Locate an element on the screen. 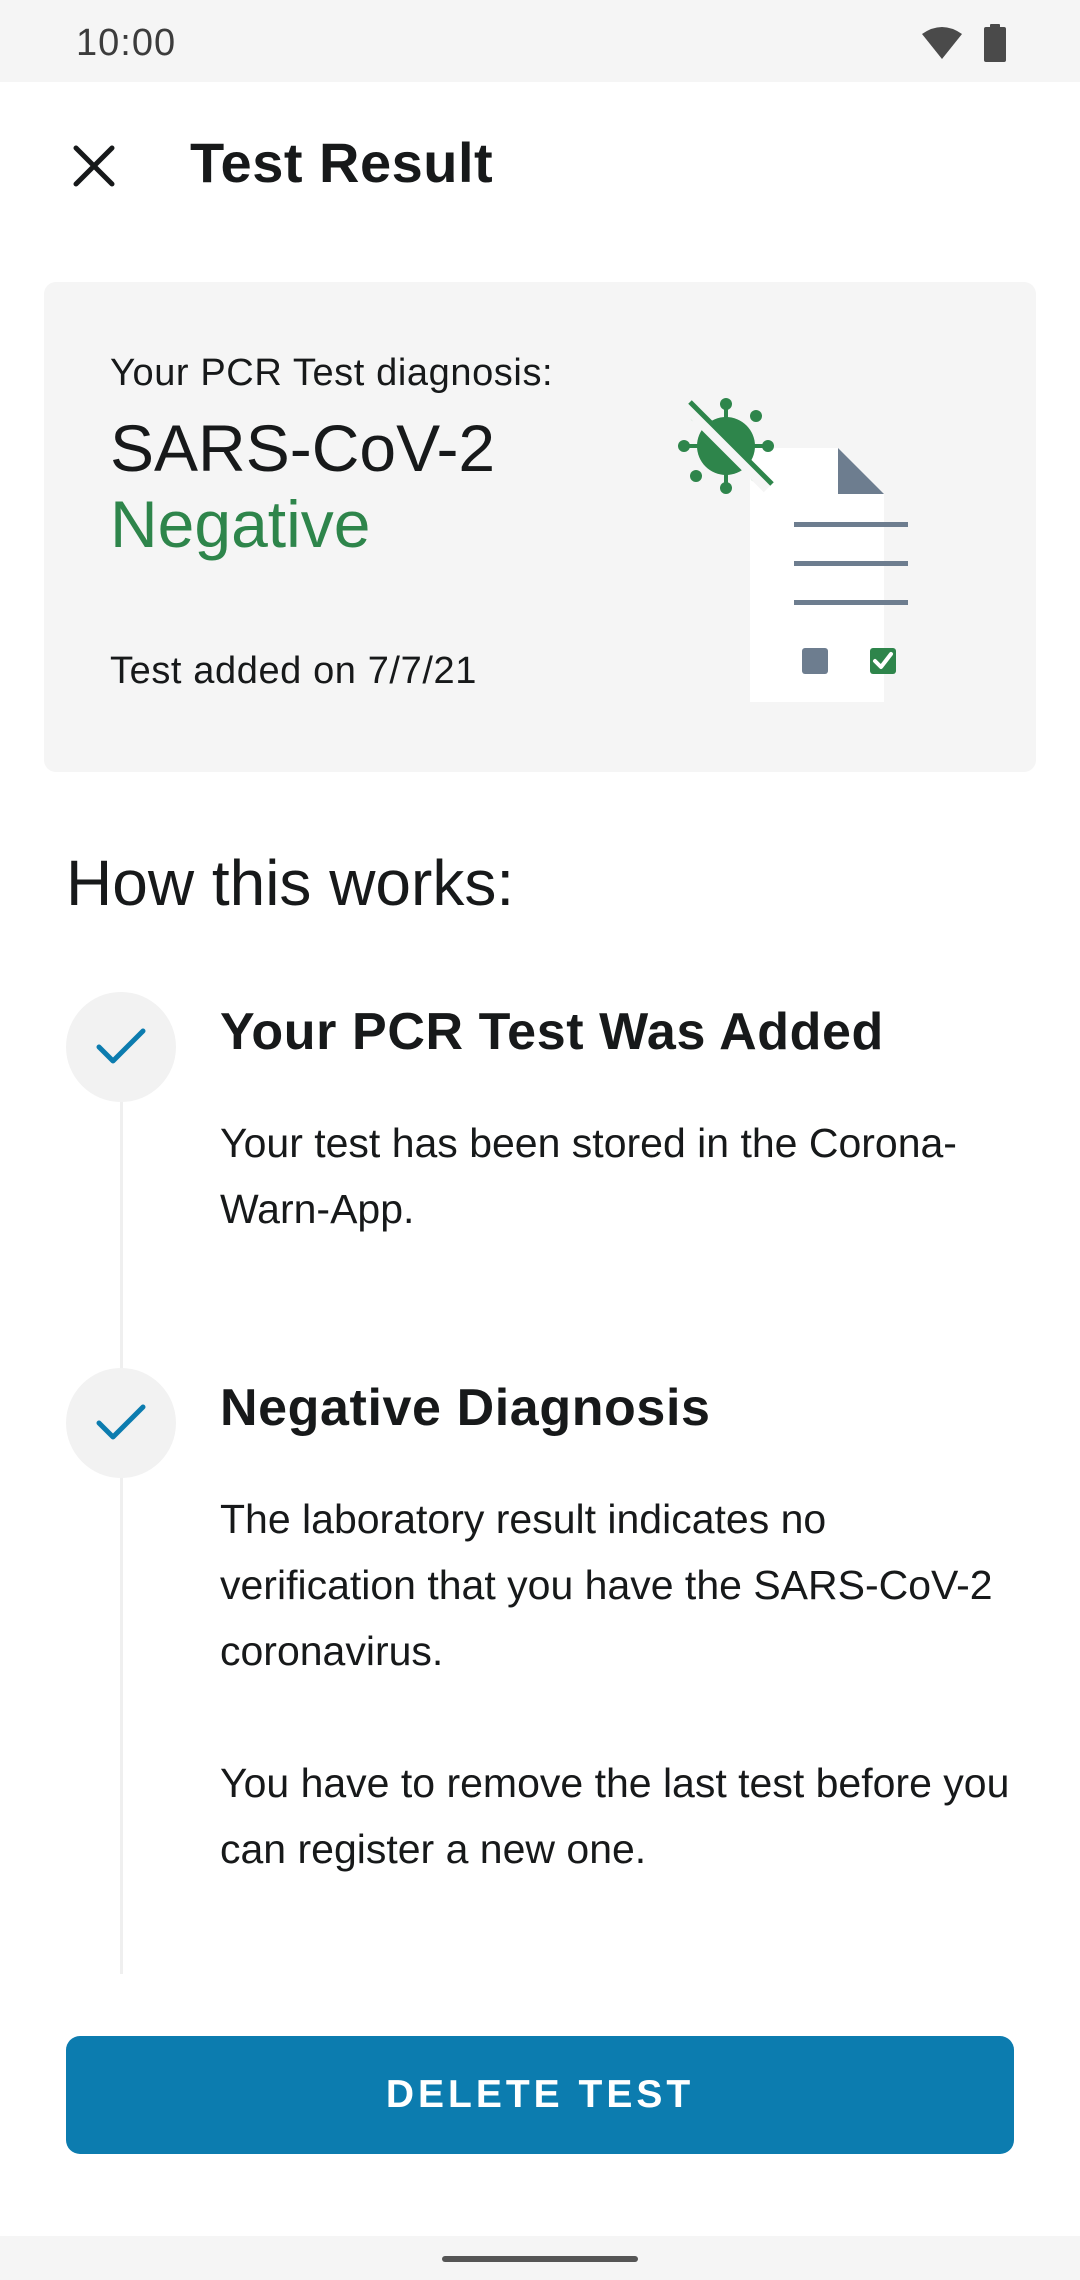 Image resolution: width=1080 pixels, height=2280 pixels. top-app-bar: Test Result is located at coordinates (540, 162).